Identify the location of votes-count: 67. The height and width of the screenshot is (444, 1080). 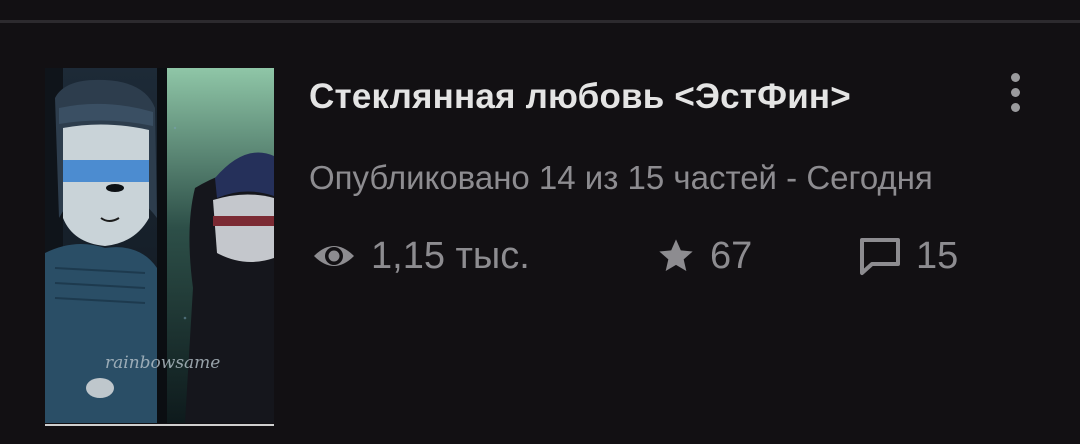
(731, 255).